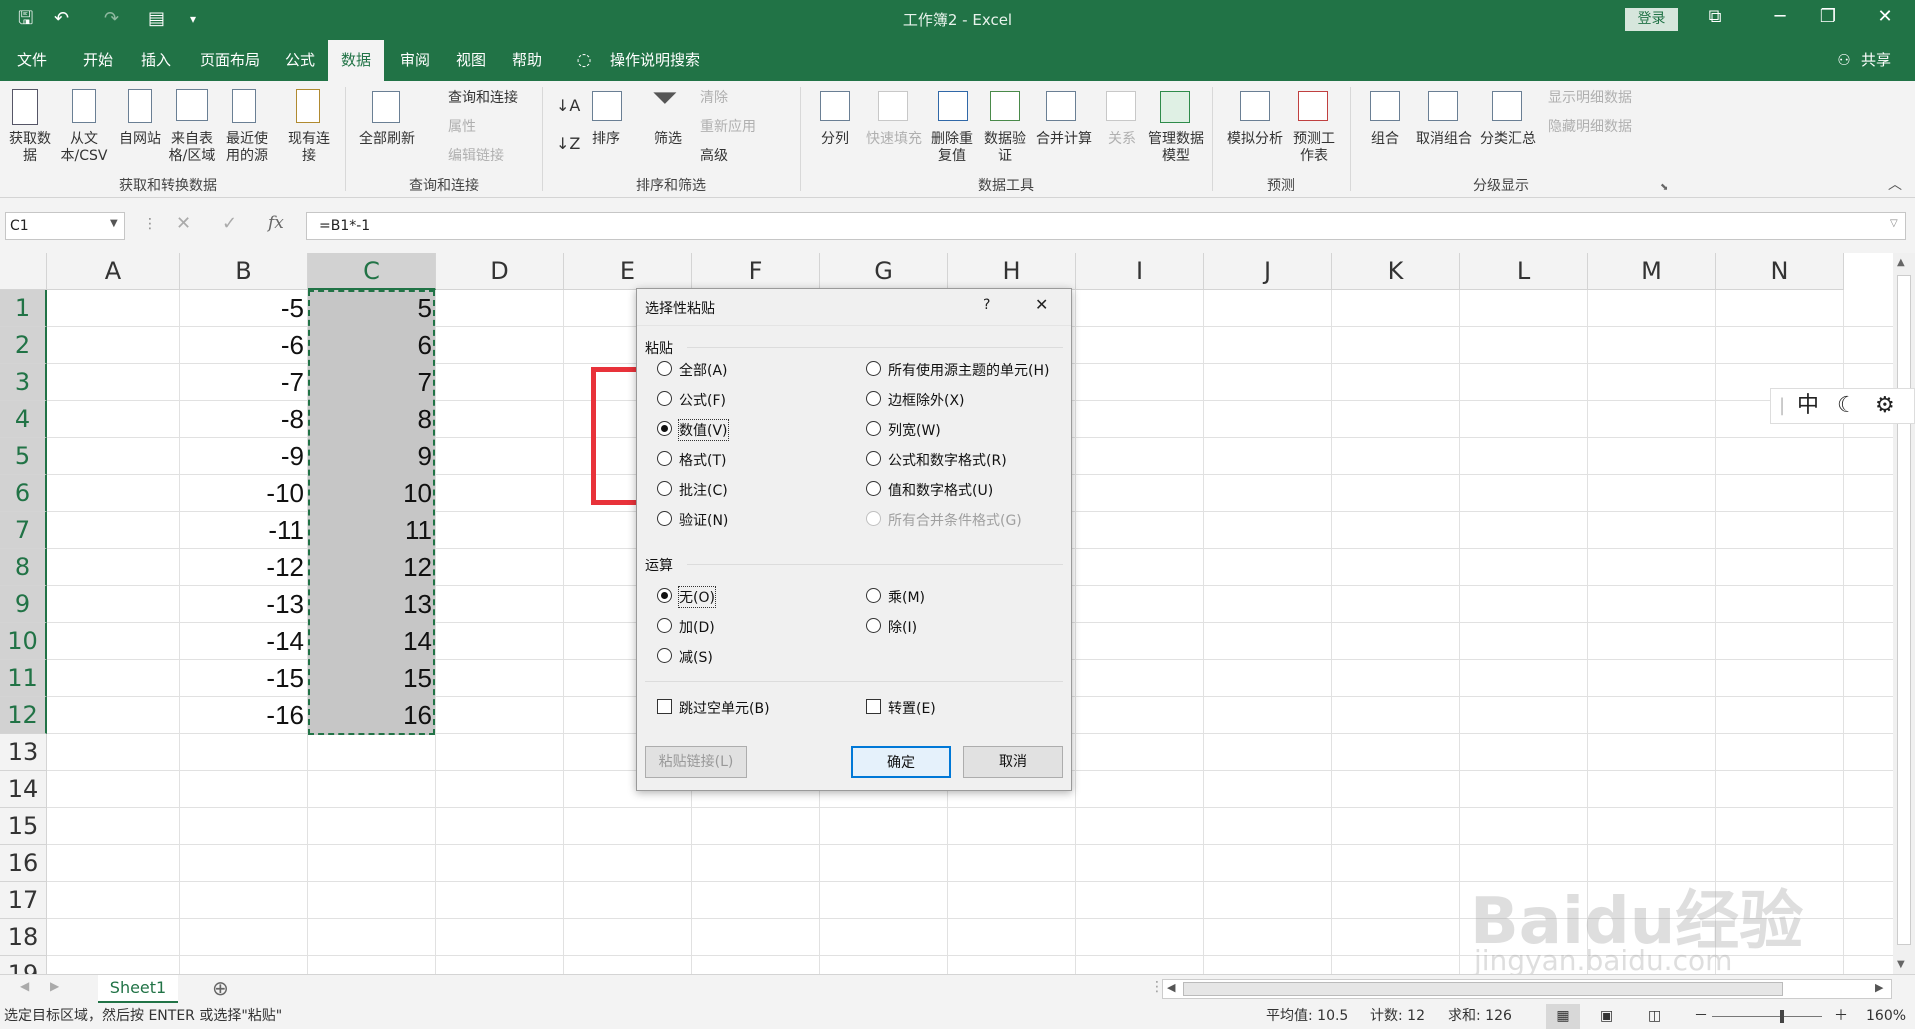 This screenshot has width=1915, height=1029. I want to click on row-header-9: 9, so click(23, 604).